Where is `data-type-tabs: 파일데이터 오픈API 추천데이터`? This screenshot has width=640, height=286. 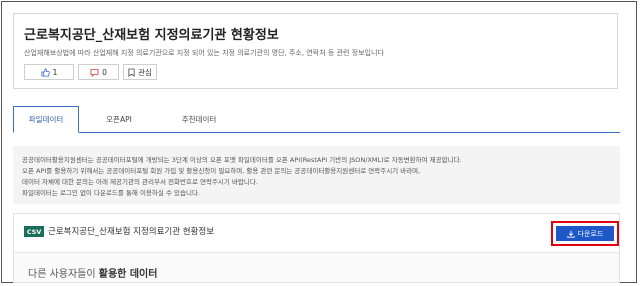
data-type-tabs: 파일데이터 오픈API 추천데이터 is located at coordinates (316, 119).